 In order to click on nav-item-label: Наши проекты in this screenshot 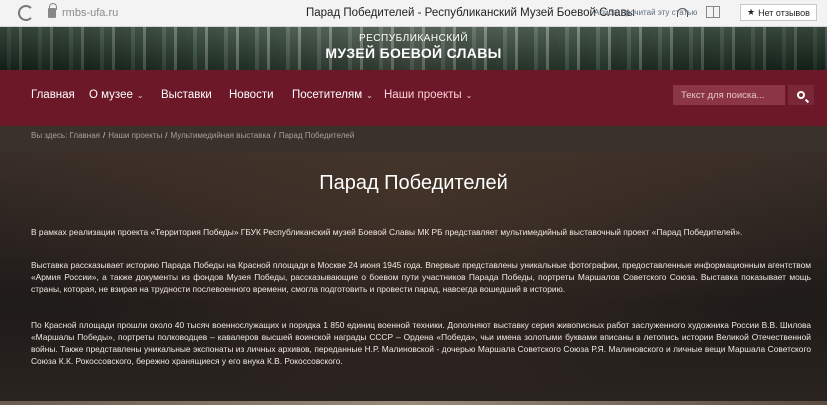, I will do `click(423, 95)`.